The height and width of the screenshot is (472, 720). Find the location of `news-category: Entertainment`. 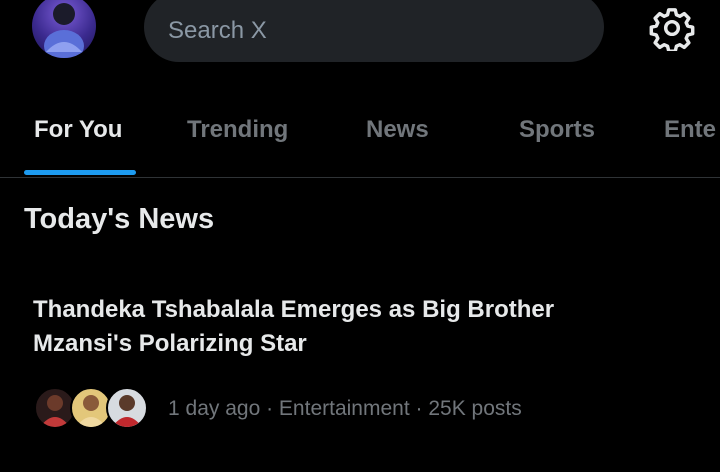

news-category: Entertainment is located at coordinates (344, 408).